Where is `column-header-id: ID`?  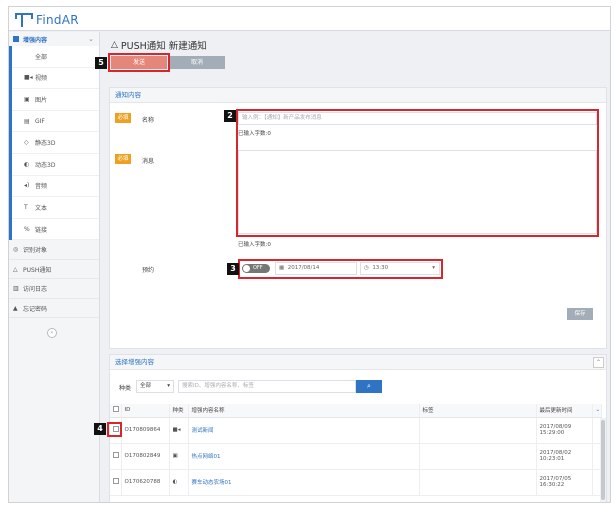 column-header-id: ID is located at coordinates (145, 411).